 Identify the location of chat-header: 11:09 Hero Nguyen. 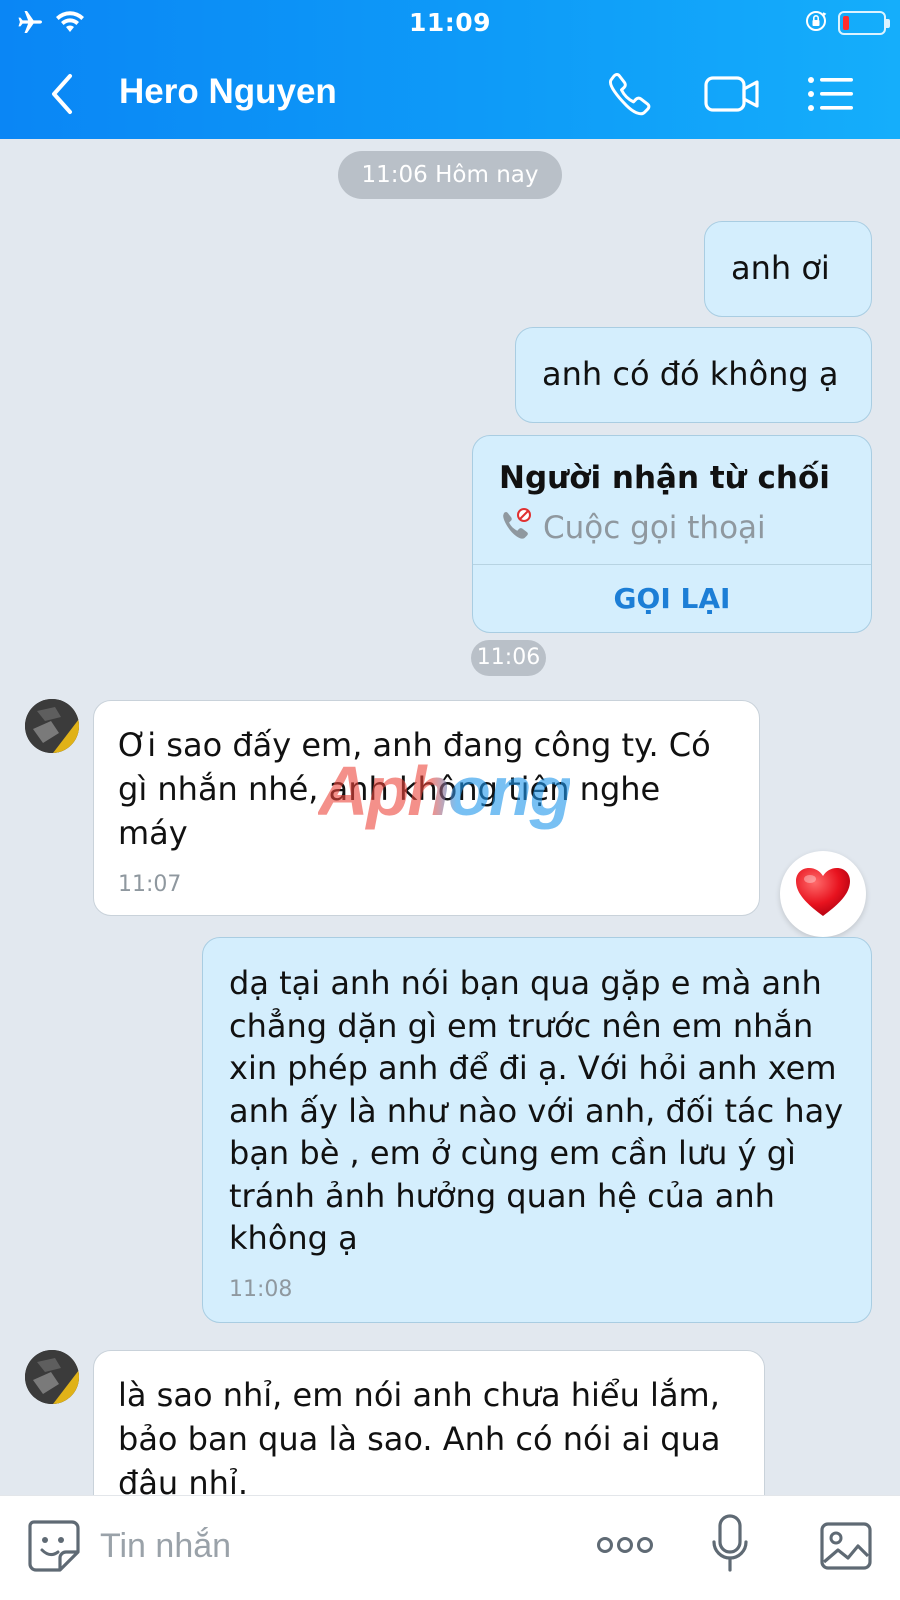
(450, 69).